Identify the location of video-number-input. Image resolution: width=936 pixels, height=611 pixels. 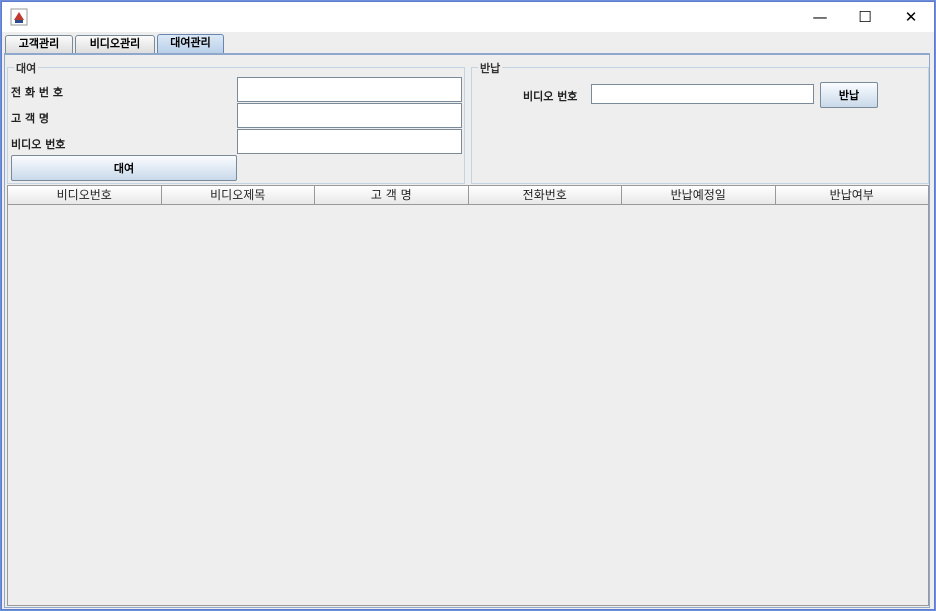
(349, 141).